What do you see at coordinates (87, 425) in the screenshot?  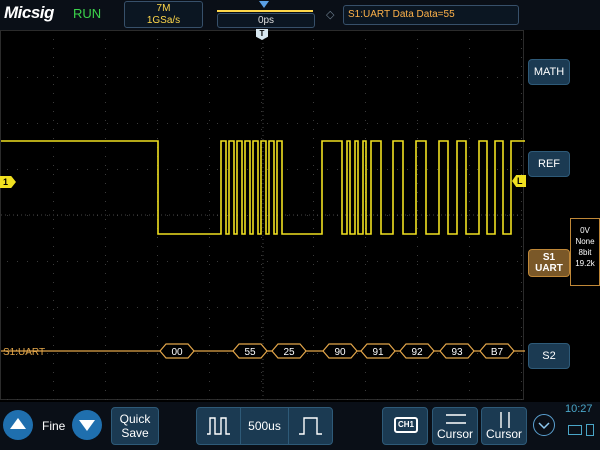 I see `fine-down-button` at bounding box center [87, 425].